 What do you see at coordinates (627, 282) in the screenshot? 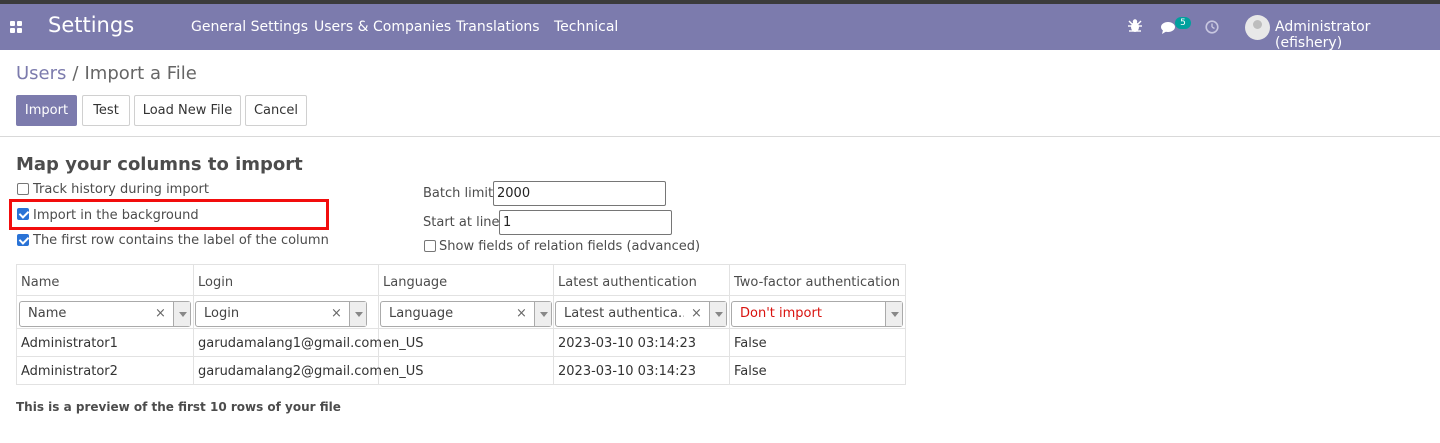
I see `column-header-latest-auth: Latest authentication` at bounding box center [627, 282].